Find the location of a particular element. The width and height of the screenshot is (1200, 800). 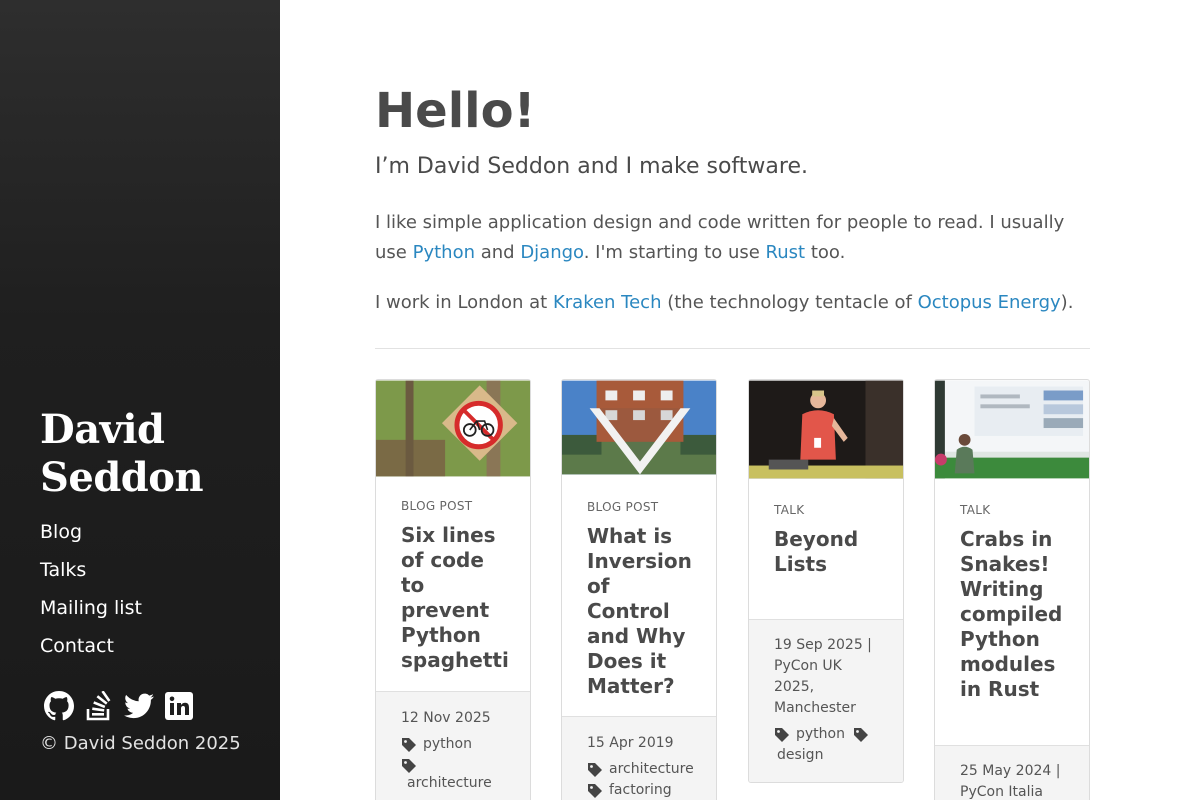

card-date: 15 Apr 2019 is located at coordinates (630, 743).